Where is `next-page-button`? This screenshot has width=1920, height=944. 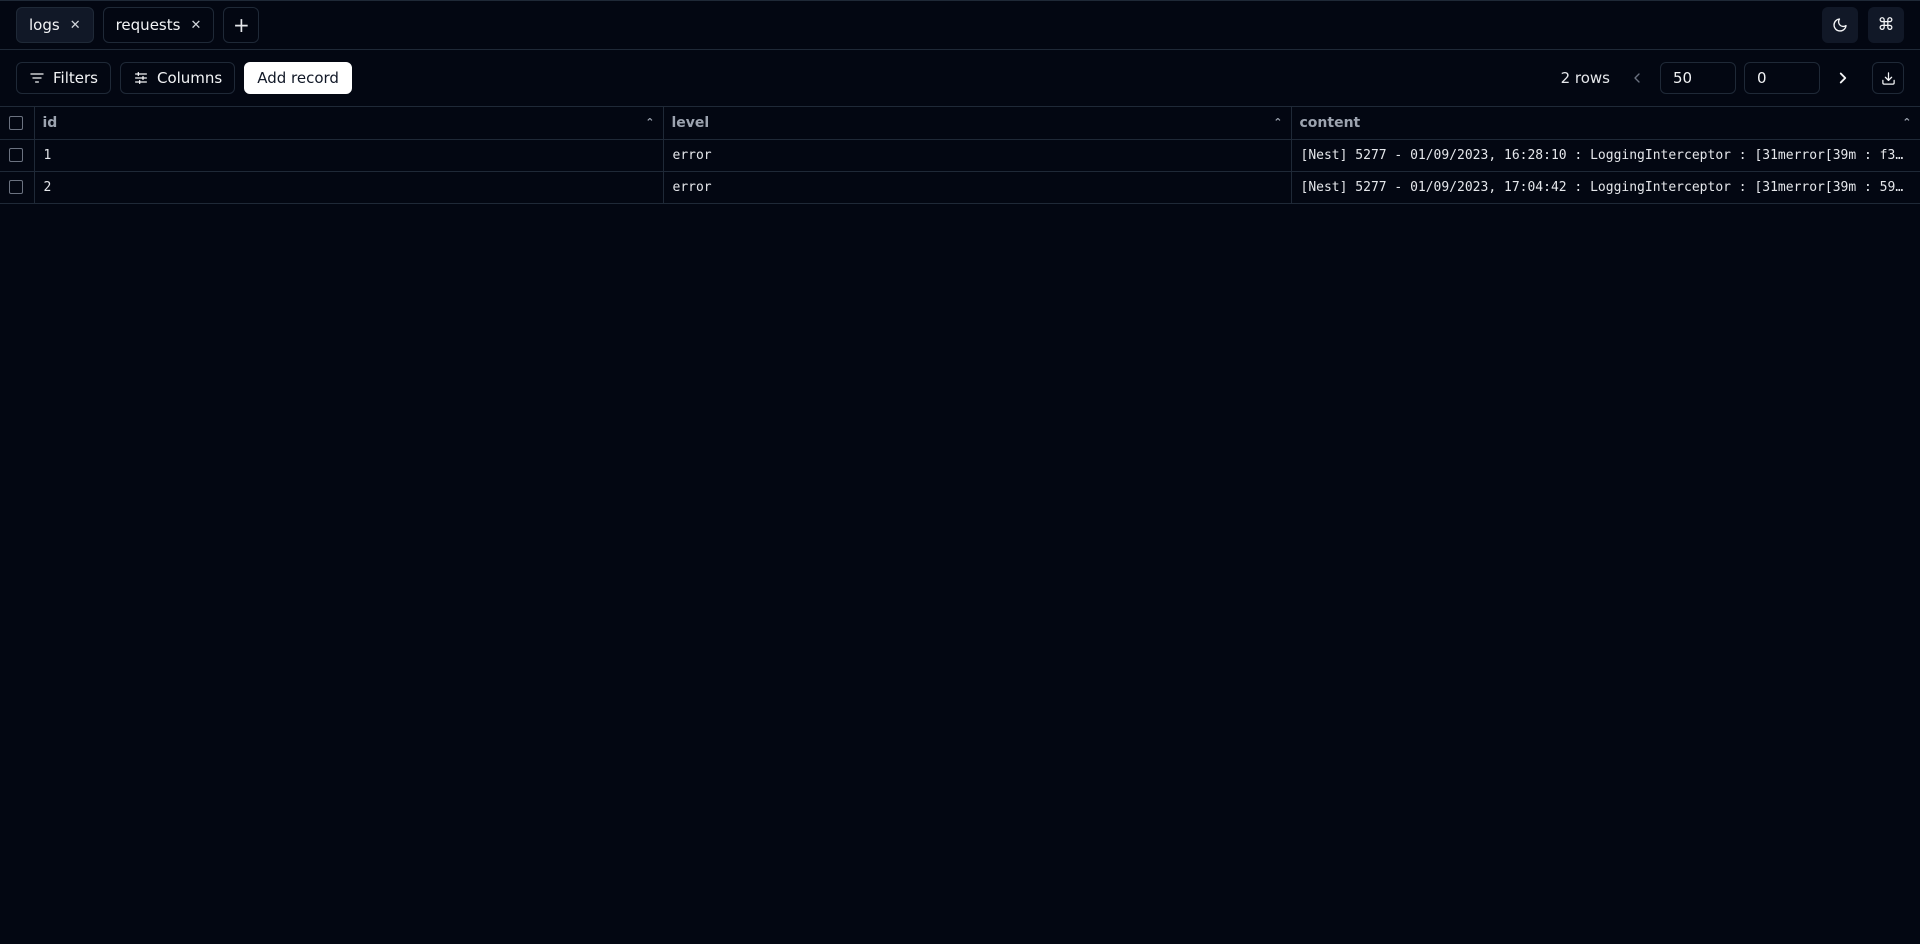
next-page-button is located at coordinates (1843, 78).